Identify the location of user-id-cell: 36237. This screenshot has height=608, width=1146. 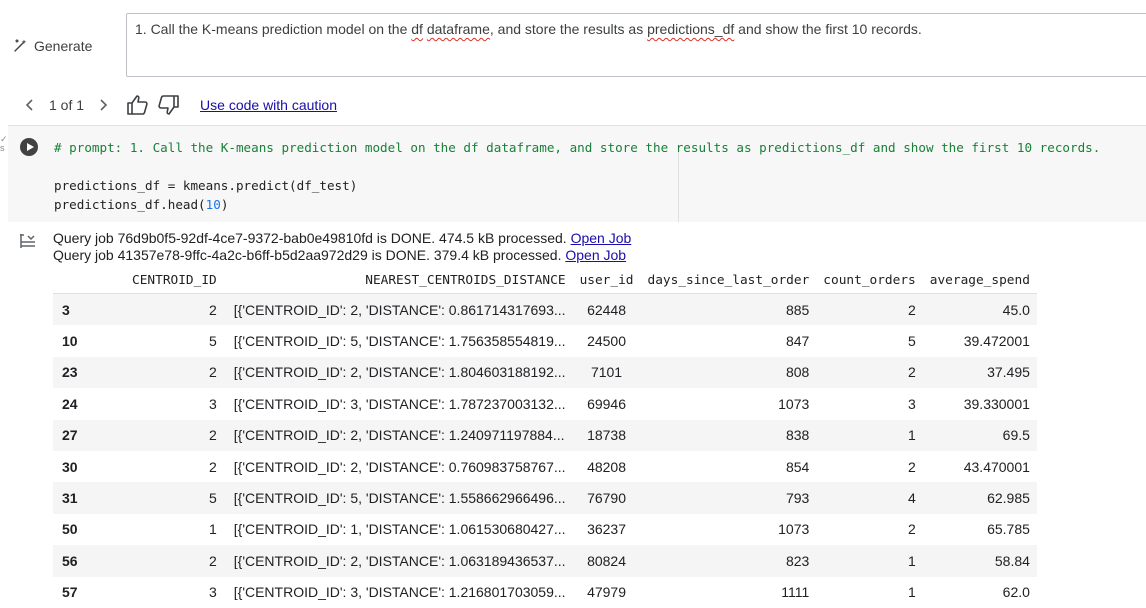
(606, 529).